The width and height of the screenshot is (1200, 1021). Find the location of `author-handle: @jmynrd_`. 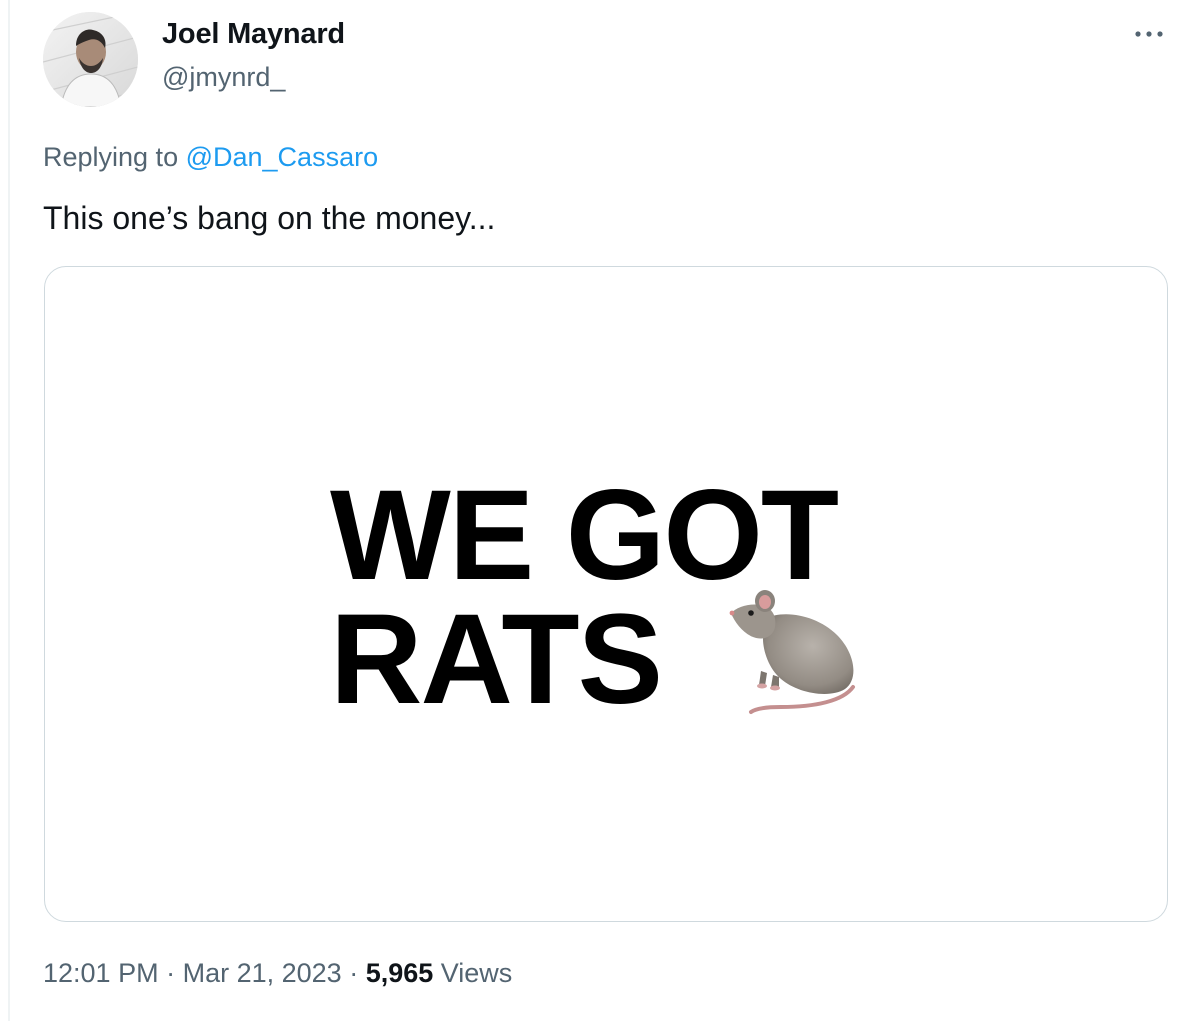

author-handle: @jmynrd_ is located at coordinates (223, 77).